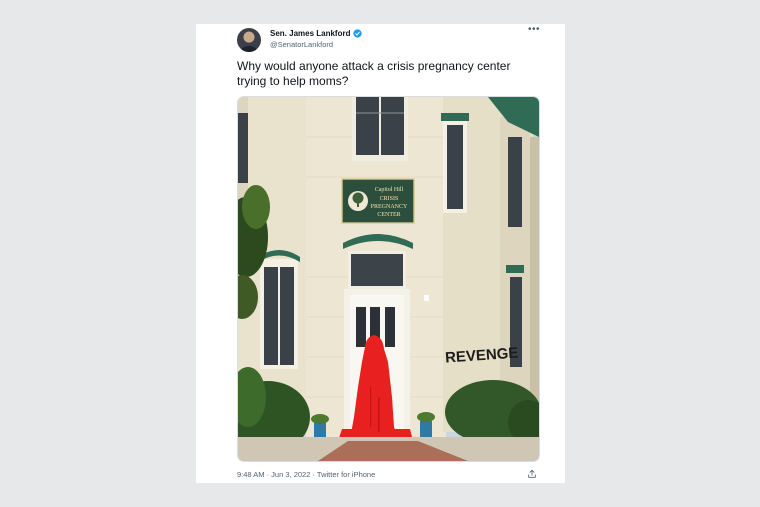 The image size is (760, 507). I want to click on sign-line-4: CENTER, so click(388, 215).